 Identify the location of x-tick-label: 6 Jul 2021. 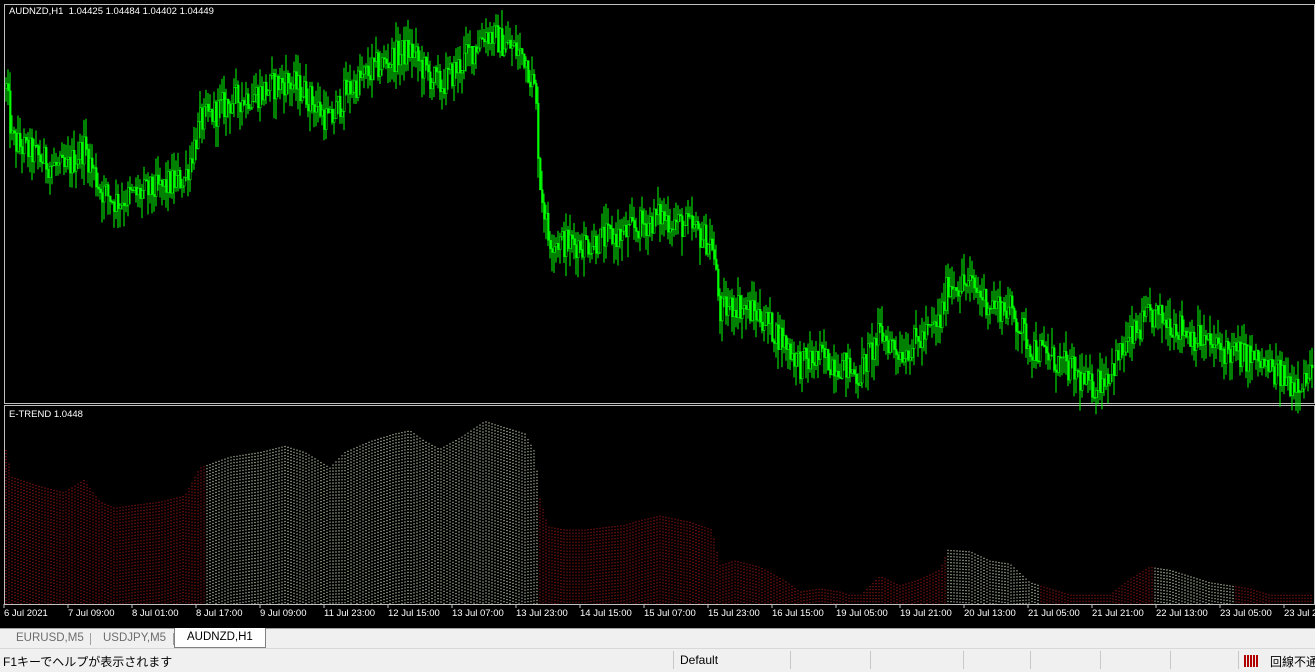
(26, 613).